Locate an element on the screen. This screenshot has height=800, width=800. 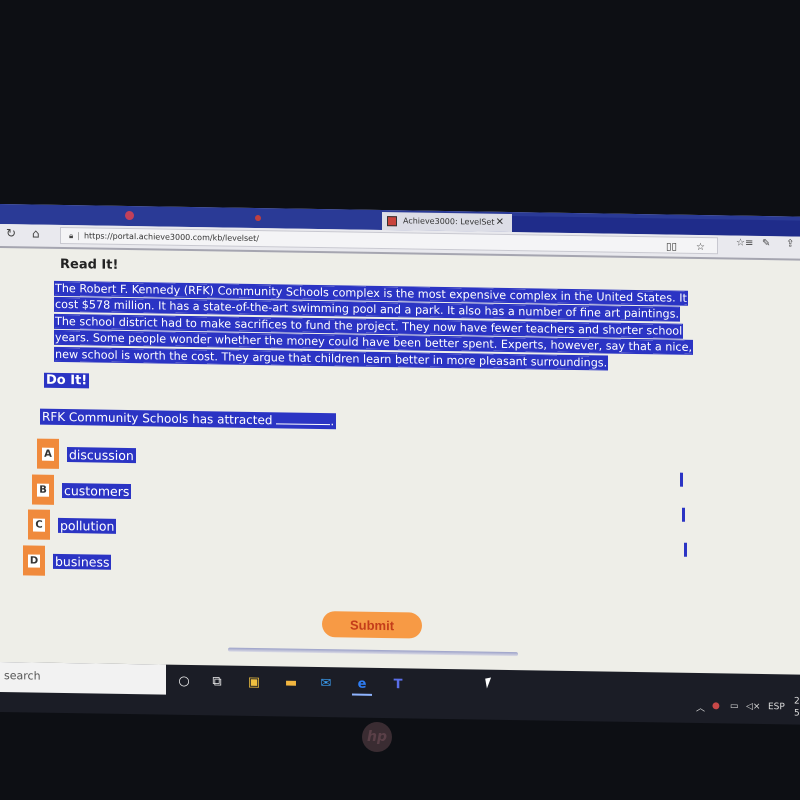
close-tab-icon: ✕ is located at coordinates (500, 223).